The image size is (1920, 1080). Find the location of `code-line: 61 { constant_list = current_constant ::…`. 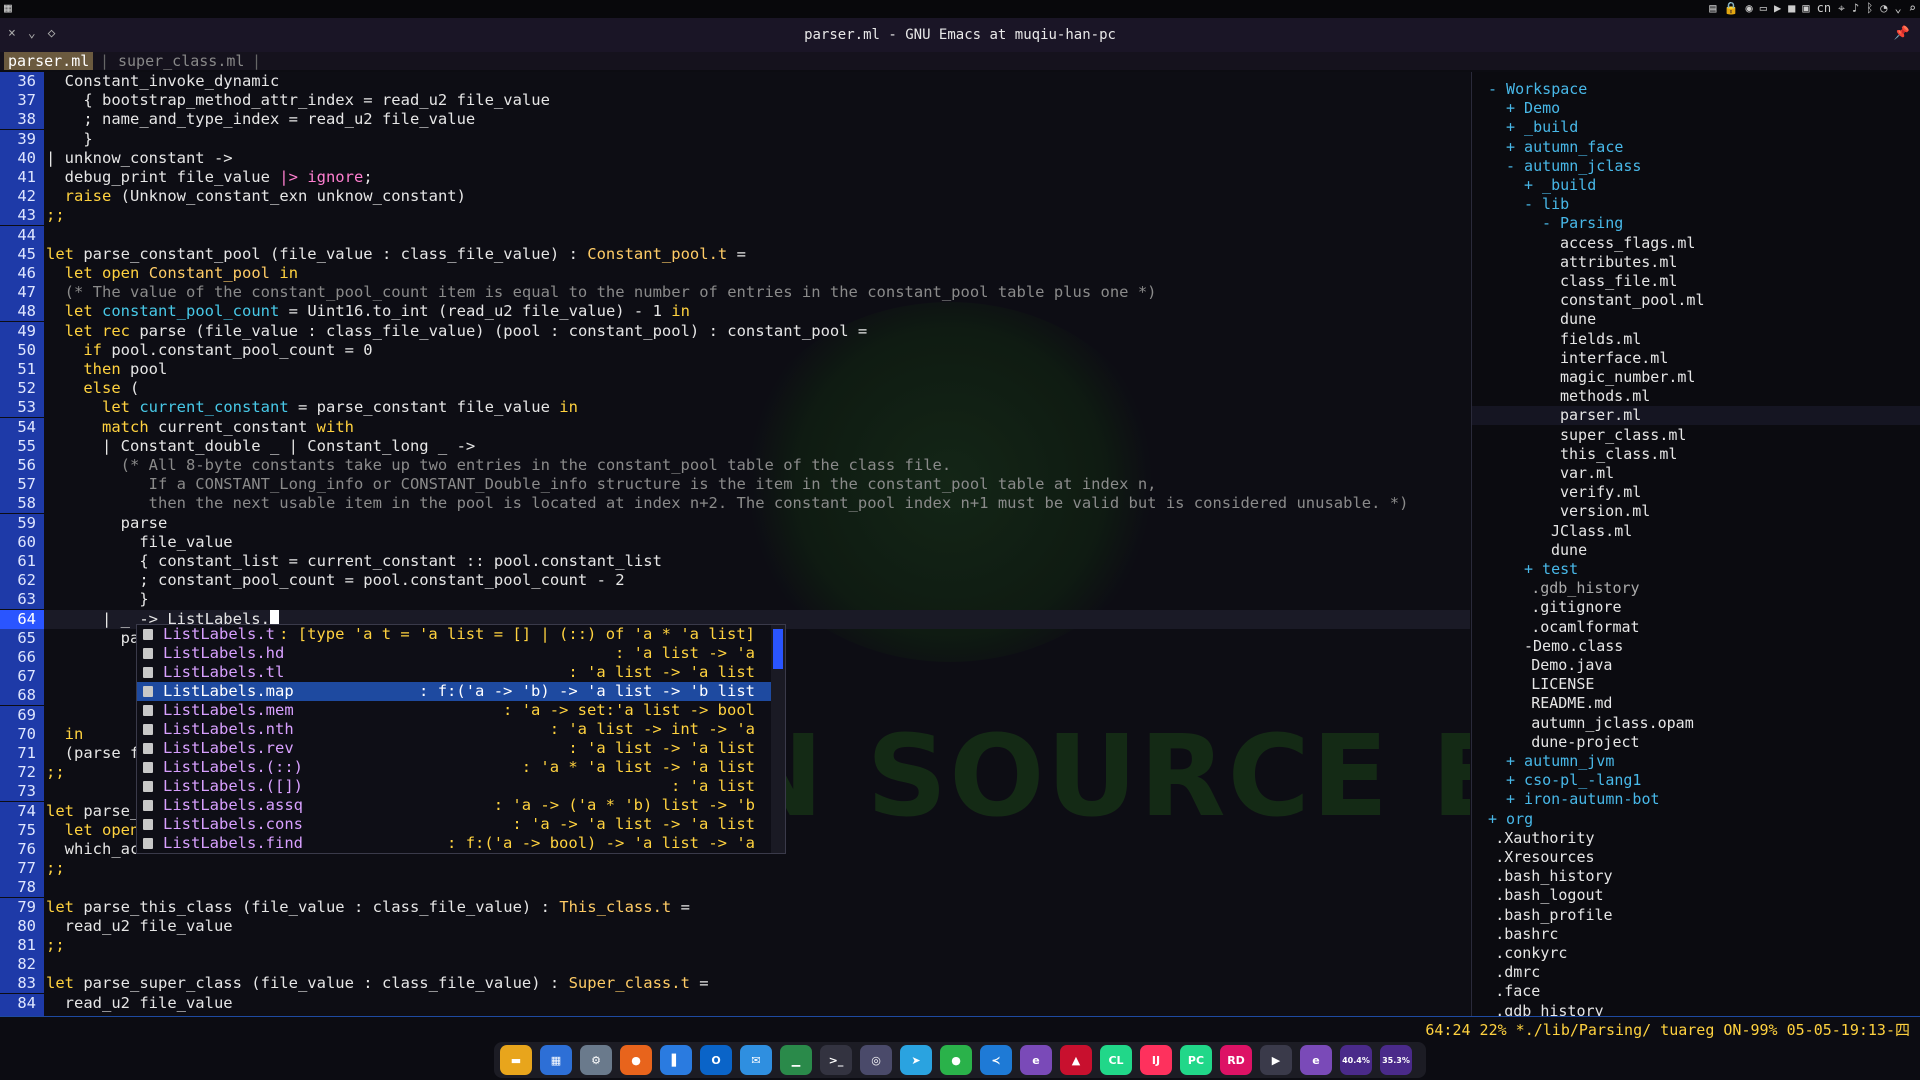

code-line: 61 { constant_list = current_constant ::… is located at coordinates (735, 561).